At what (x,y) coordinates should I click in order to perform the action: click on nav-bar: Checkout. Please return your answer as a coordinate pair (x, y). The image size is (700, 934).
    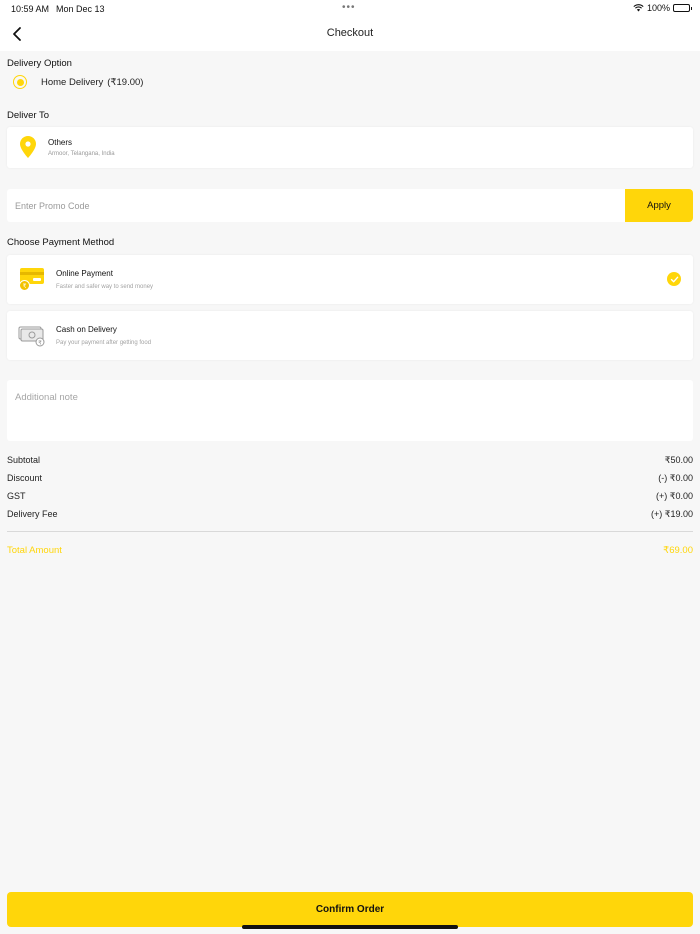
    Looking at the image, I should click on (350, 34).